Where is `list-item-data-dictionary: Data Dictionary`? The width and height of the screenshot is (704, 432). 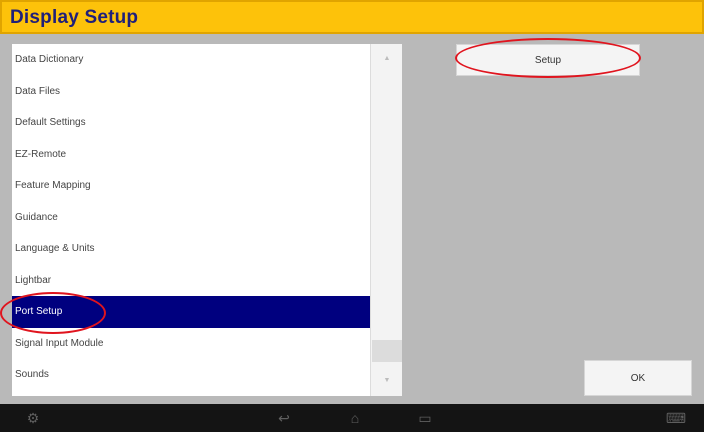
list-item-data-dictionary: Data Dictionary is located at coordinates (191, 60).